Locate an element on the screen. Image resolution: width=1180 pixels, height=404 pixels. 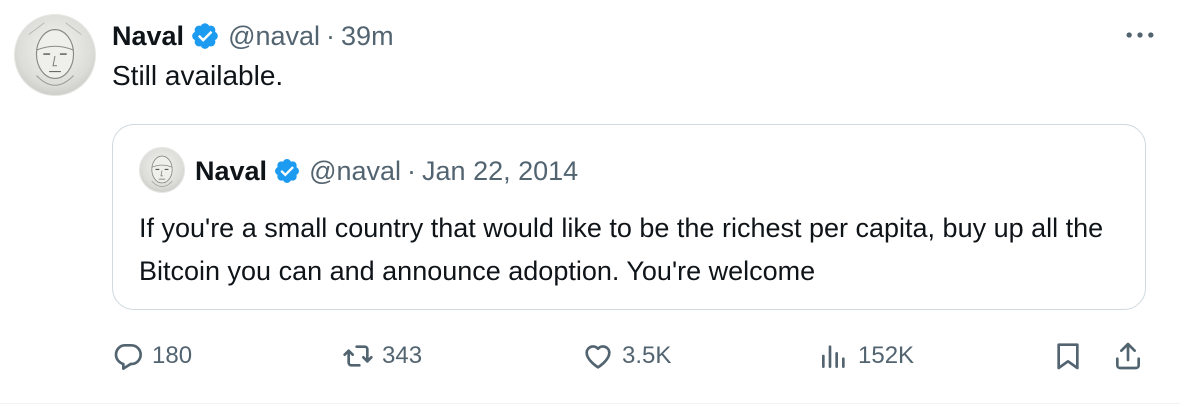
like-count: 3.5K is located at coordinates (647, 355).